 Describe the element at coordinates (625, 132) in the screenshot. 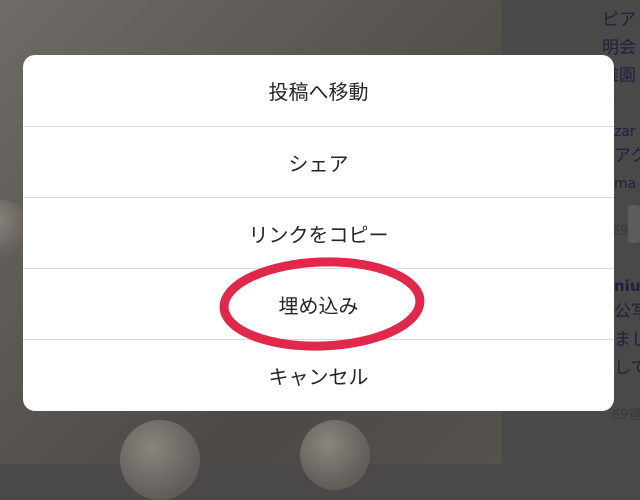

I see `feed-text: zar` at that location.